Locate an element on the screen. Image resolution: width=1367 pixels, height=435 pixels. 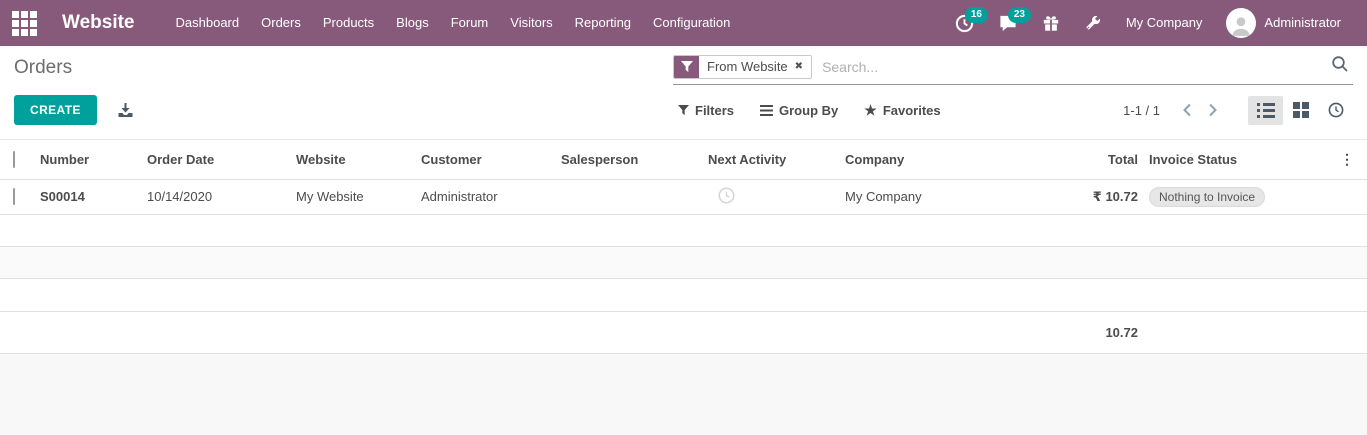
invoice-status-badge: Nothing to Invoice is located at coordinates (1207, 196).